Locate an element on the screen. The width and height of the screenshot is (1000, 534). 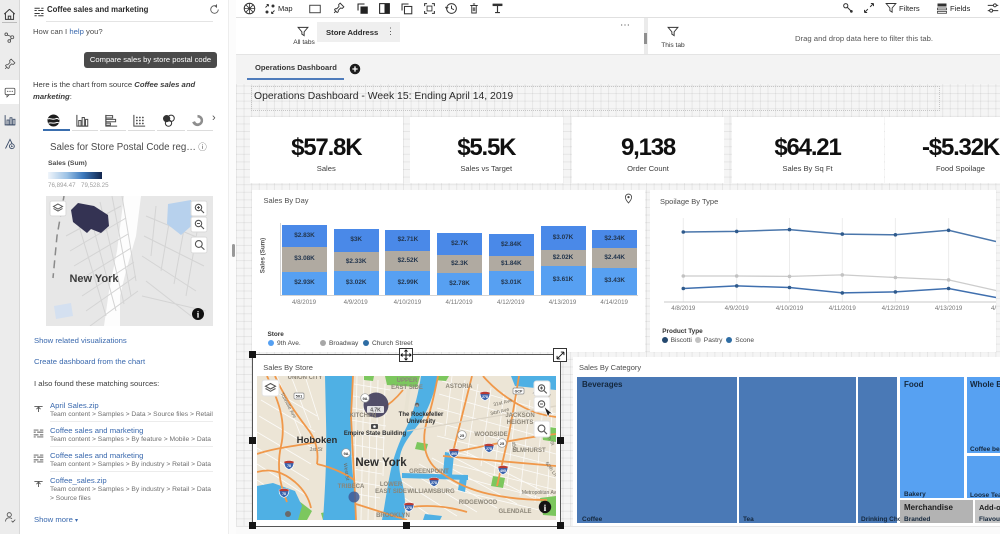
svg-text: Empire State Building is located at coordinates (375, 434).